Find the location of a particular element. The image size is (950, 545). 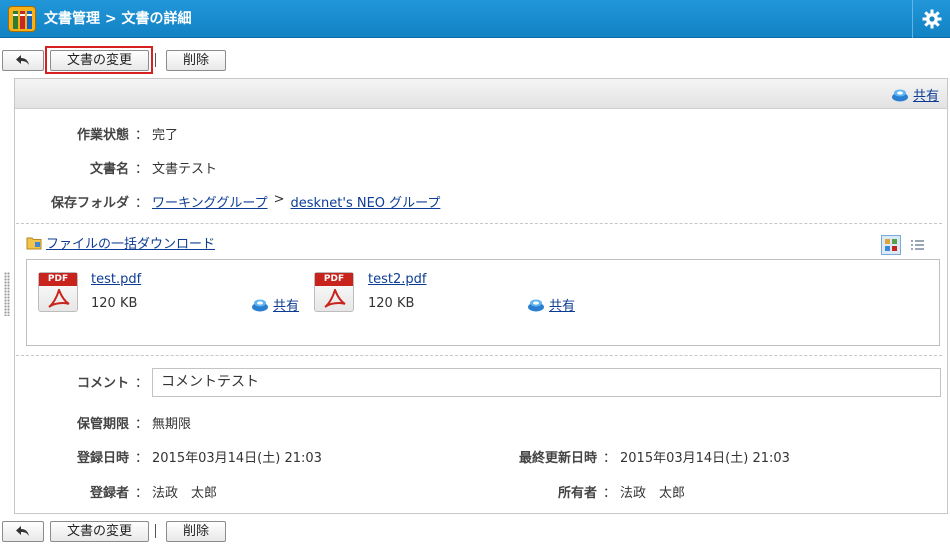

registrant-colon: ： is located at coordinates (142, 493).